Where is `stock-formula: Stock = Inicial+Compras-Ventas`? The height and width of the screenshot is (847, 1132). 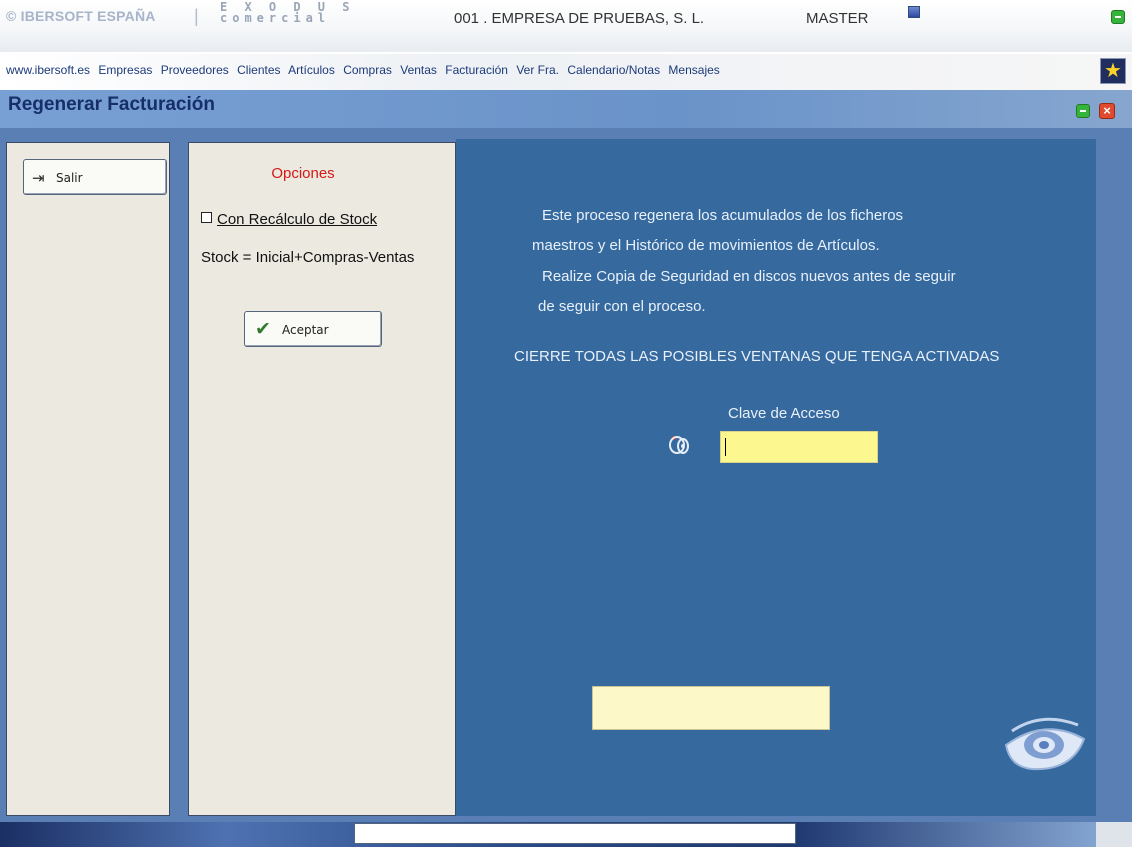 stock-formula: Stock = Inicial+Compras-Ventas is located at coordinates (308, 257).